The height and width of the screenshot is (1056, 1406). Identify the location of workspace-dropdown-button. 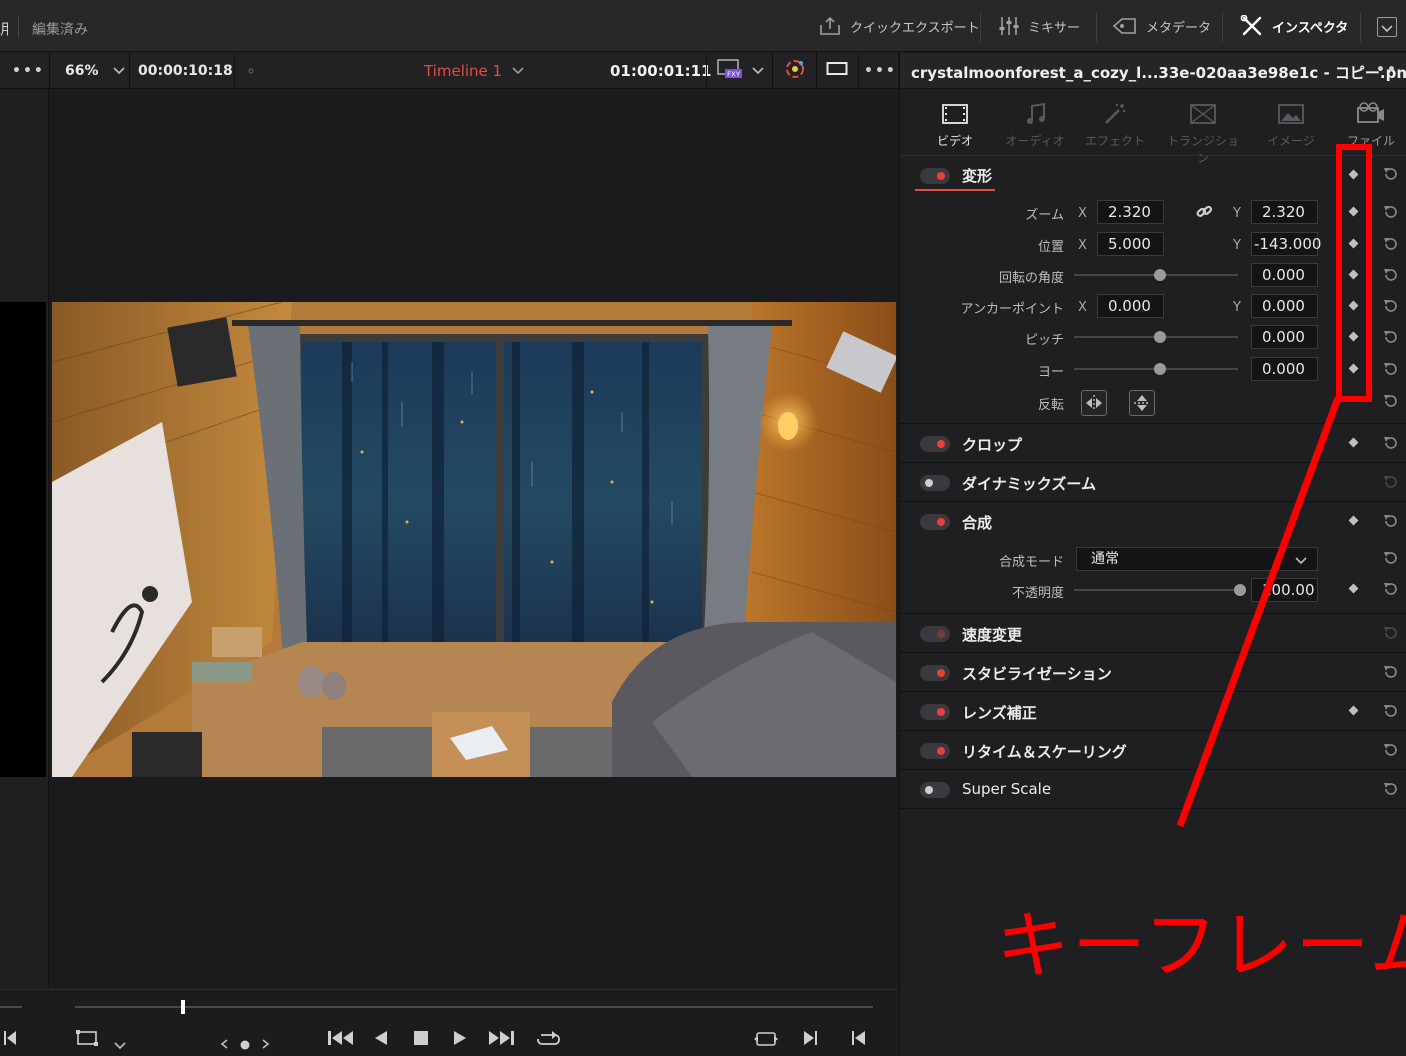
(1387, 27).